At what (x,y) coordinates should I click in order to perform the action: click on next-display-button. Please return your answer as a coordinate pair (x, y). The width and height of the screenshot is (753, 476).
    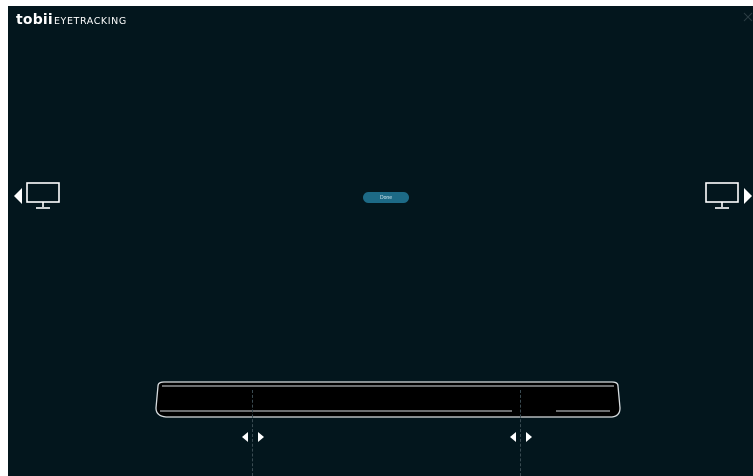
    Looking at the image, I should click on (729, 196).